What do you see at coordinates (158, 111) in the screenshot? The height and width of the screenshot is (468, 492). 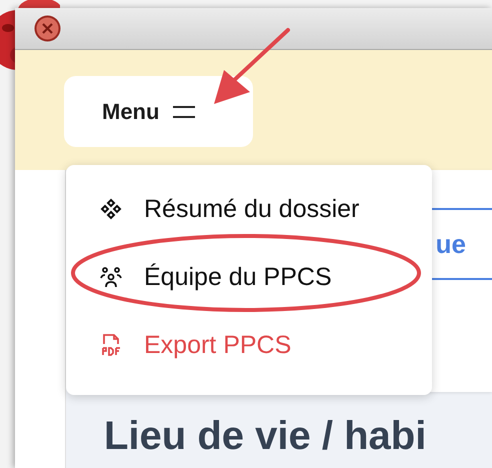 I see `menu-button: Menu` at bounding box center [158, 111].